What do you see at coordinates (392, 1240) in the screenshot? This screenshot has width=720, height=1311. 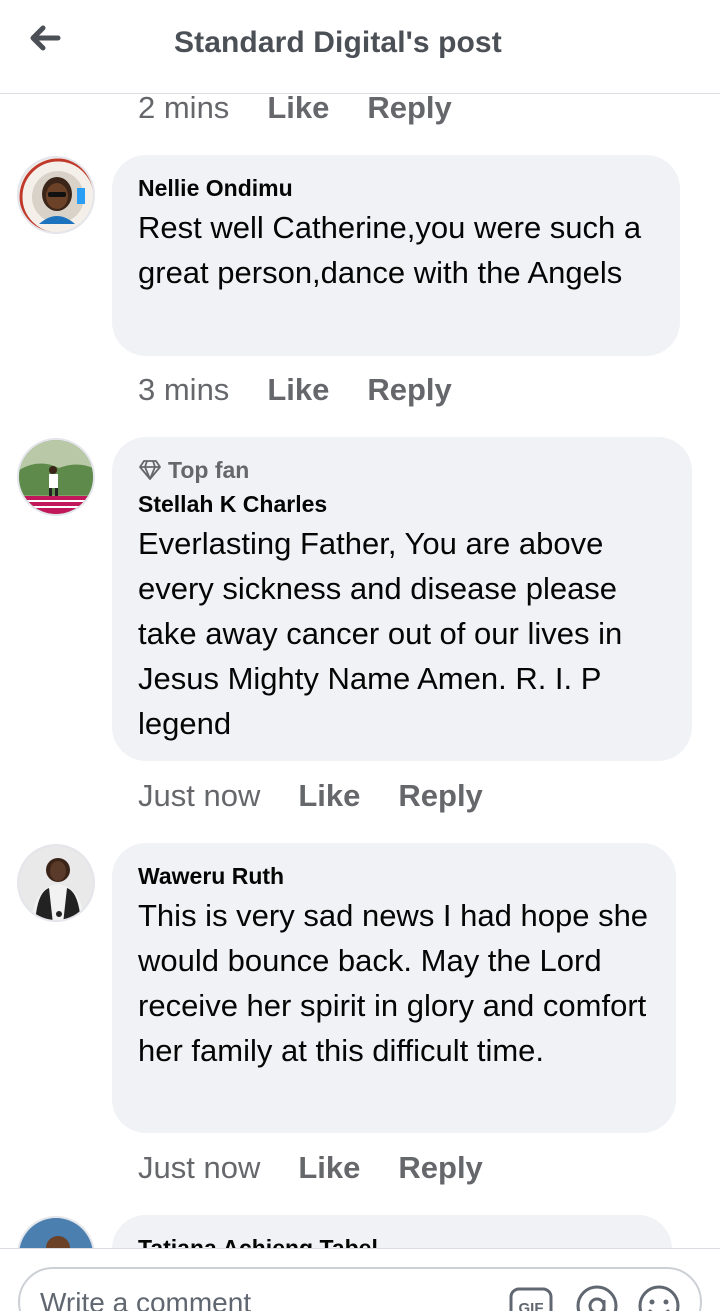 I see `comment-author: Tatiana Achieng Tabel` at bounding box center [392, 1240].